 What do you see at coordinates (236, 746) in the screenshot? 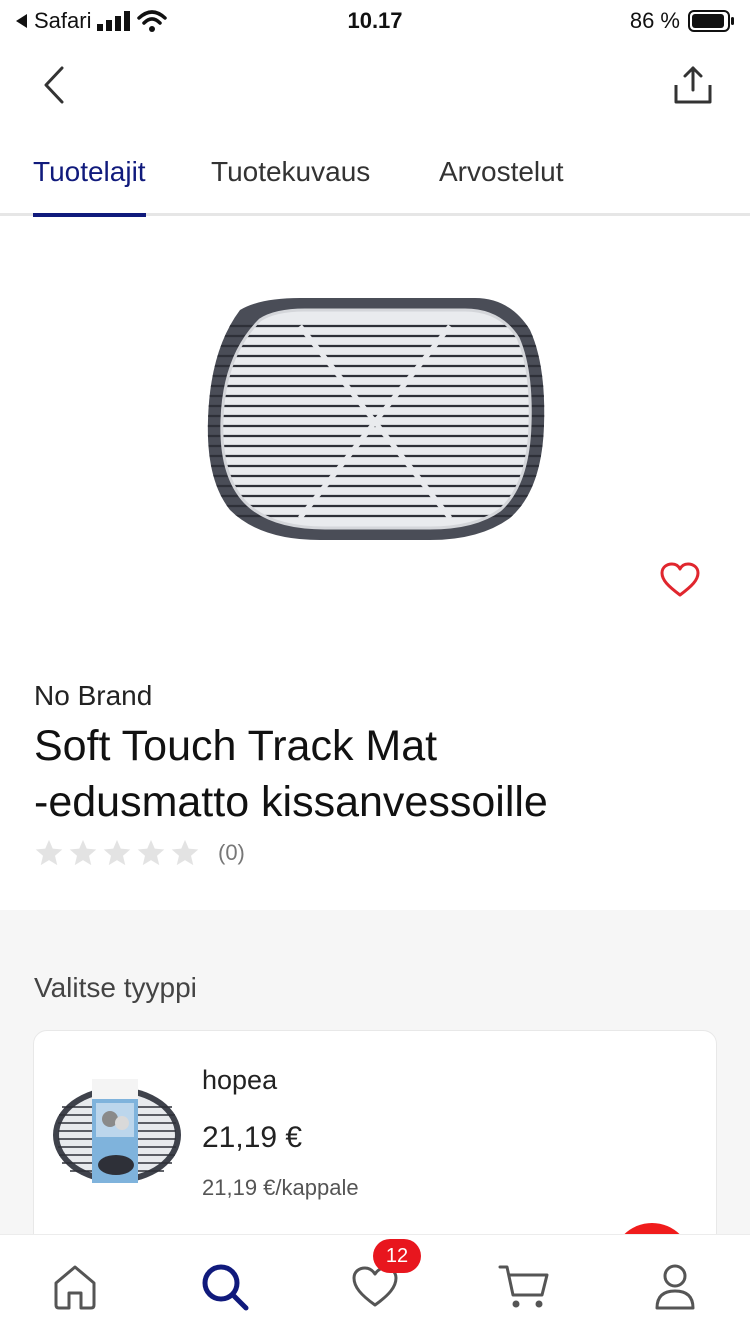
I see `product-title-line-1: Soft Touch Track Mat` at bounding box center [236, 746].